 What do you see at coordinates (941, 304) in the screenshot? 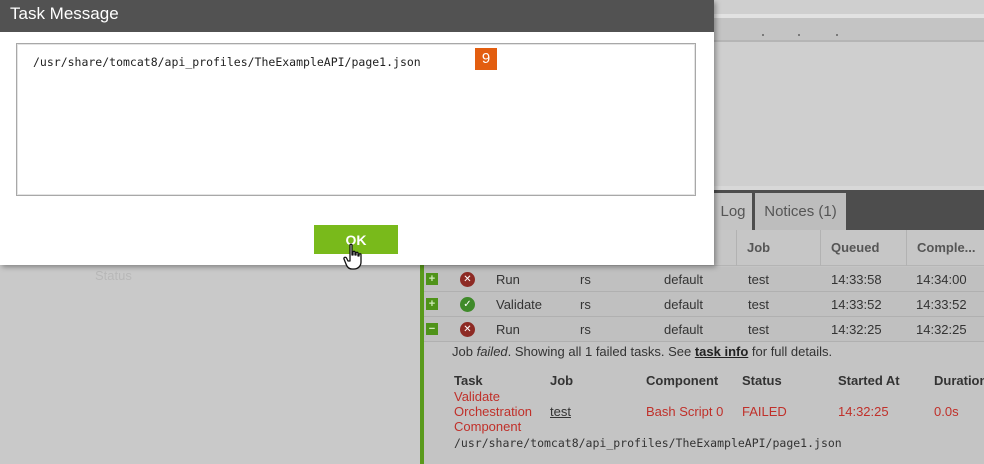
I see `row-completed: 14:33:52` at bounding box center [941, 304].